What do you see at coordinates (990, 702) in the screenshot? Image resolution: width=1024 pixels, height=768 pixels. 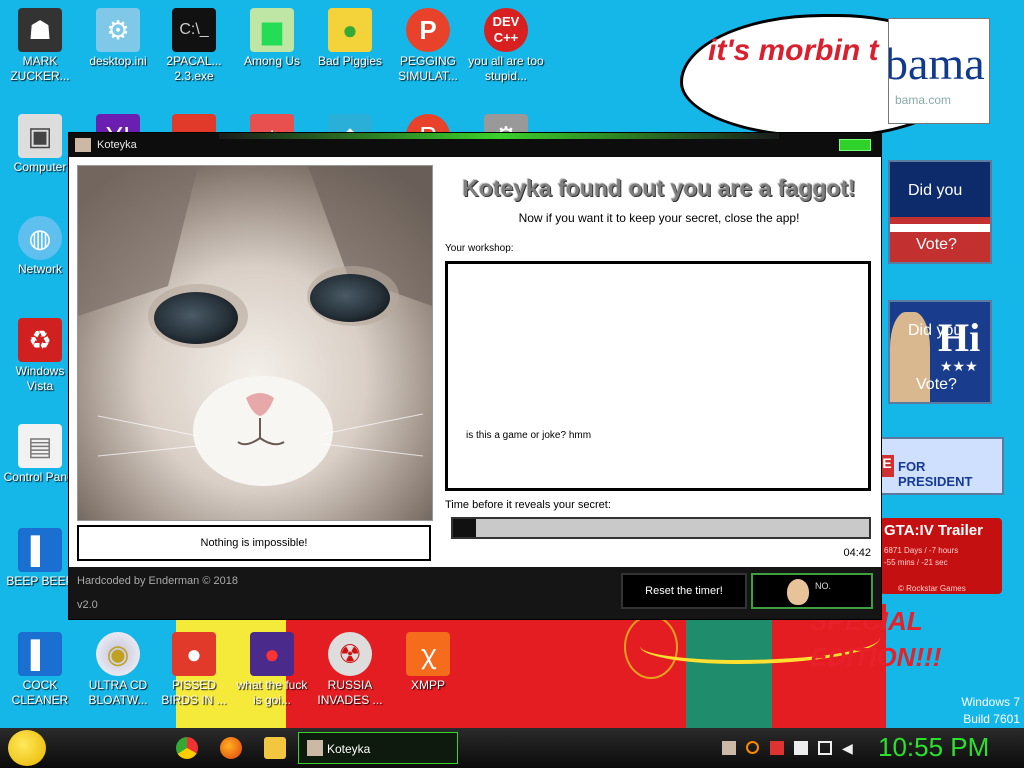 I see `windows-version-label: Windows 7` at bounding box center [990, 702].